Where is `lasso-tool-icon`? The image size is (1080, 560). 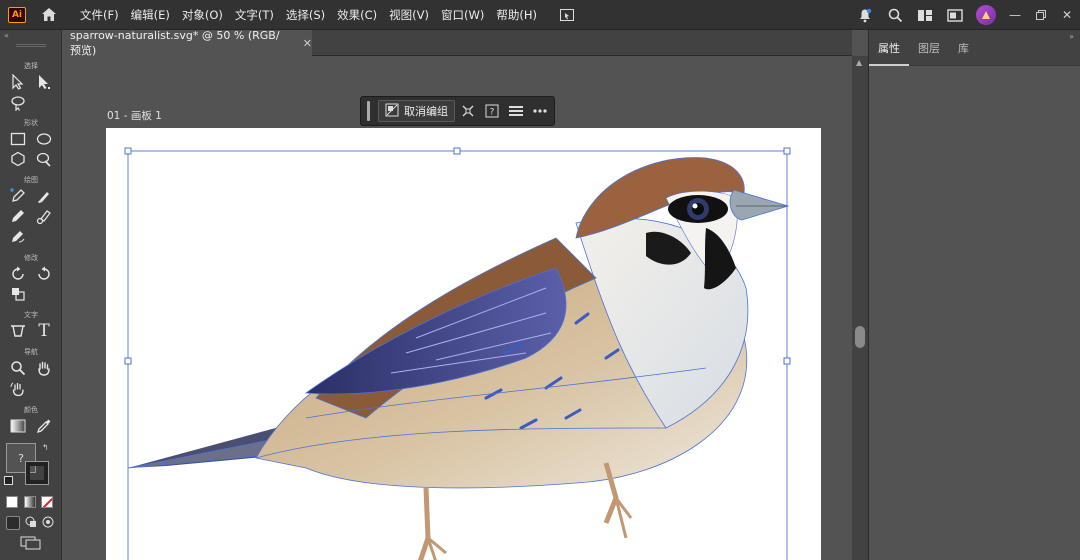 lasso-tool-icon is located at coordinates (18, 103).